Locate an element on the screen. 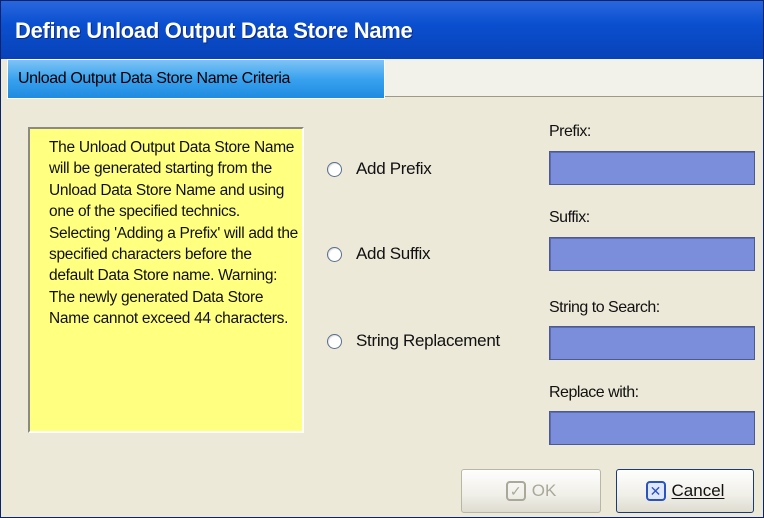  prefix-input is located at coordinates (652, 168).